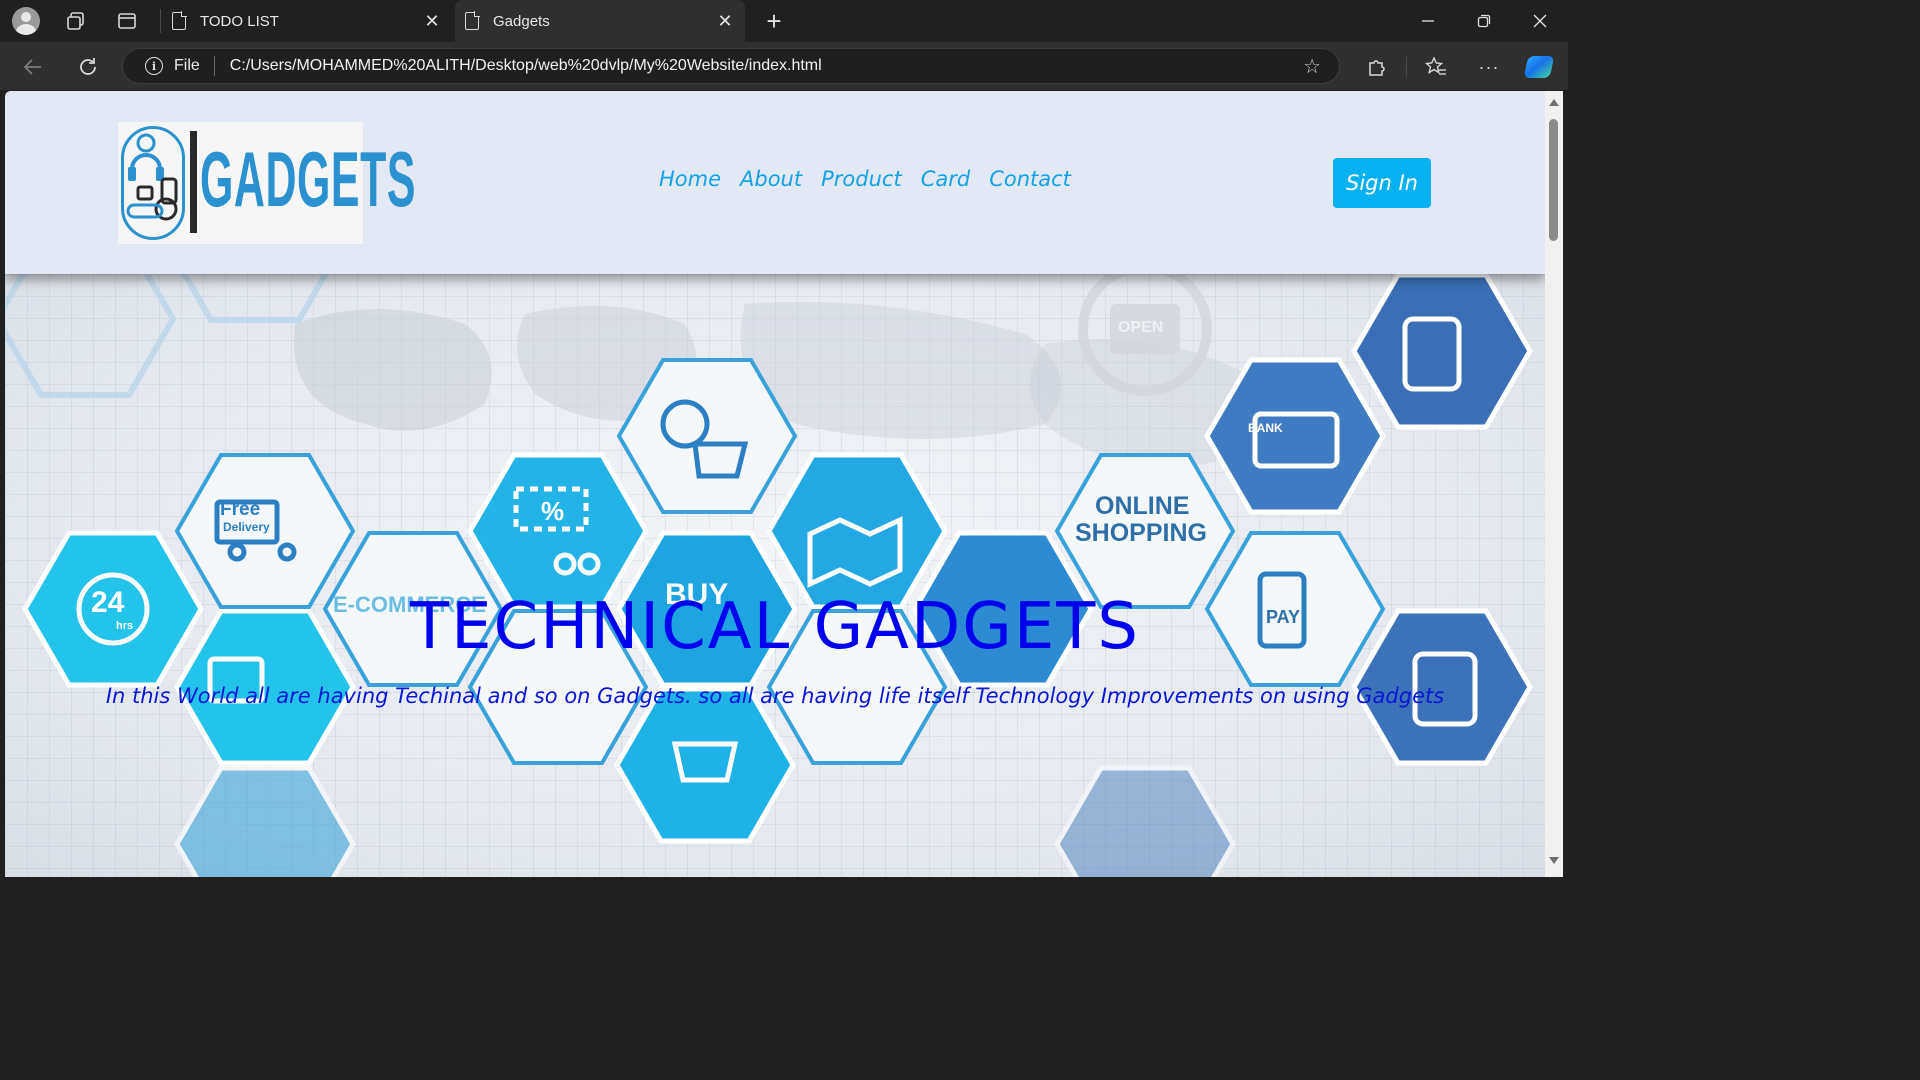  I want to click on favorites-icon, so click(1436, 67).